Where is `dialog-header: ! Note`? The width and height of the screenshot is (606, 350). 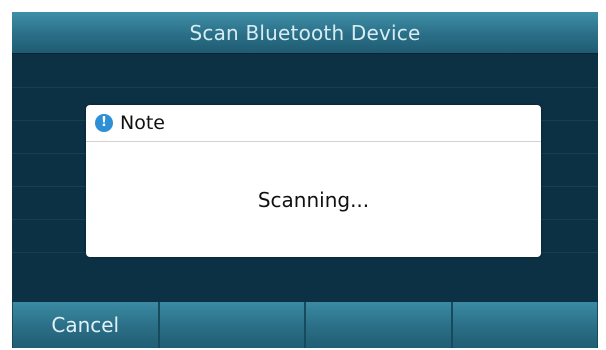 dialog-header: ! Note is located at coordinates (313, 123).